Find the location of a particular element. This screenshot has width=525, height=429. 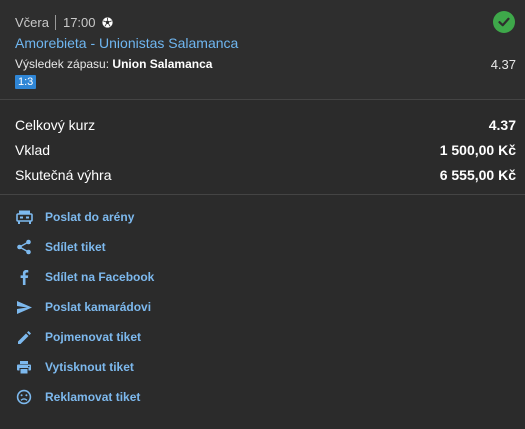

score-badge: 1:3 is located at coordinates (26, 82).